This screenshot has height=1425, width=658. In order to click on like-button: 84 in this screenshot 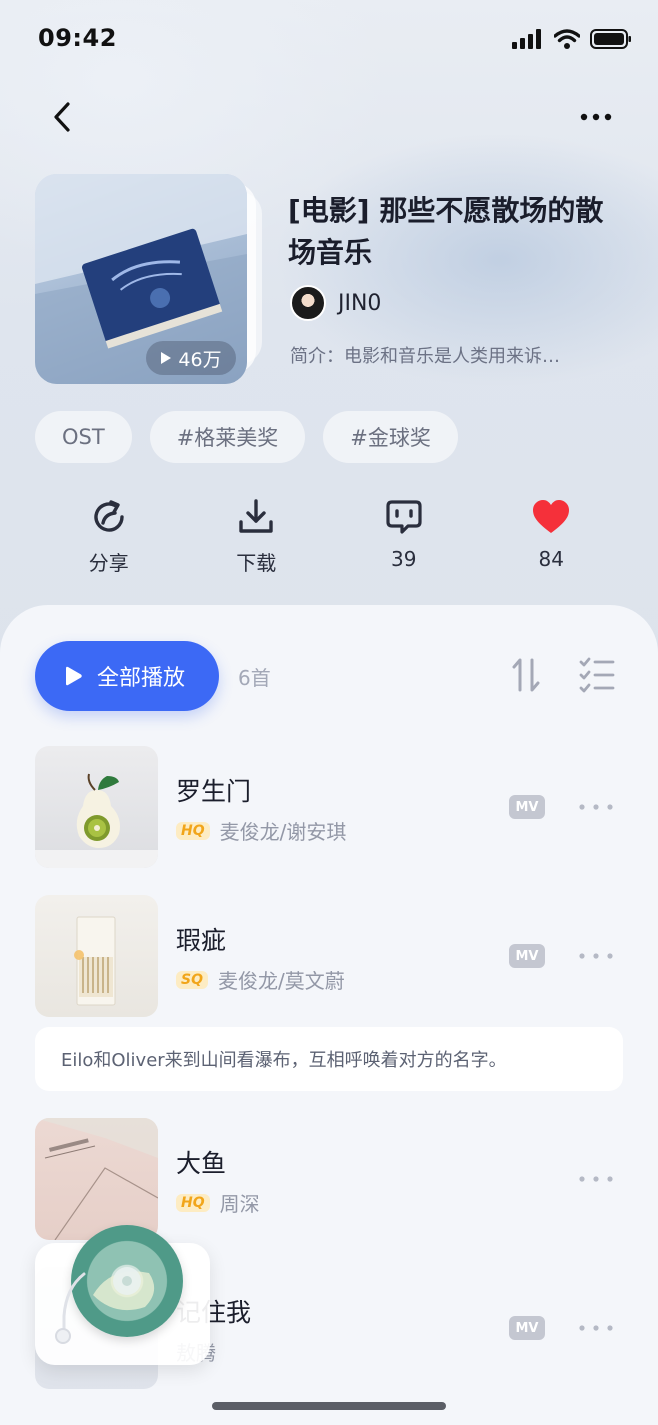, I will do `click(552, 536)`.